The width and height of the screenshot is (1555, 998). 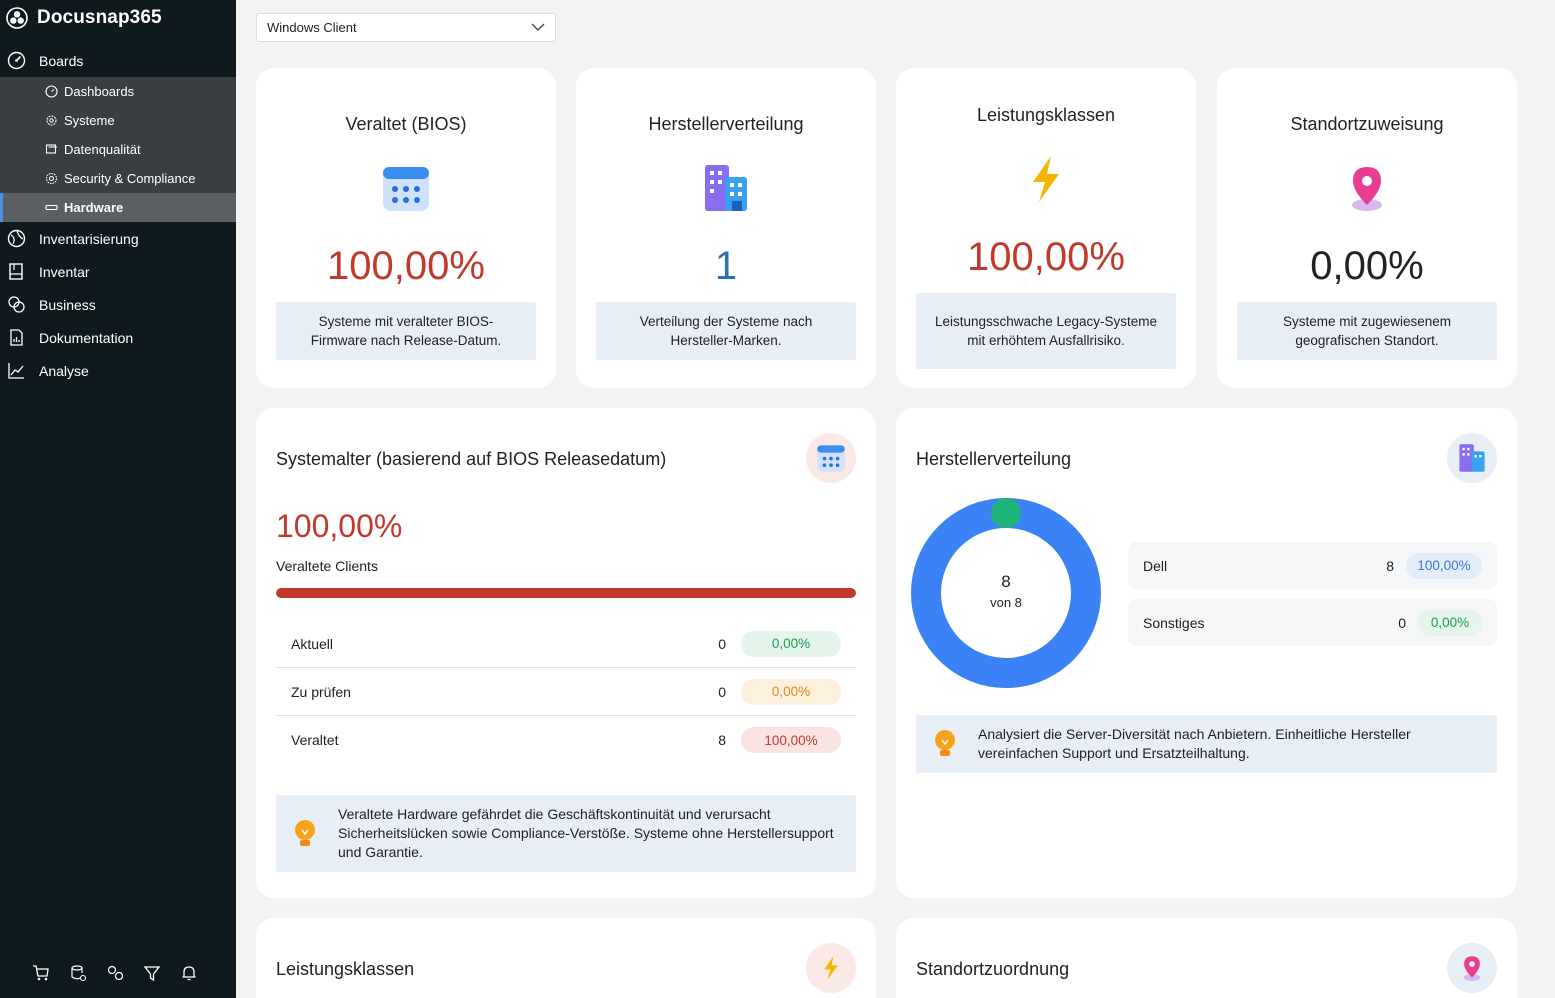 What do you see at coordinates (1006, 581) in the screenshot?
I see `donut-center-value: 8` at bounding box center [1006, 581].